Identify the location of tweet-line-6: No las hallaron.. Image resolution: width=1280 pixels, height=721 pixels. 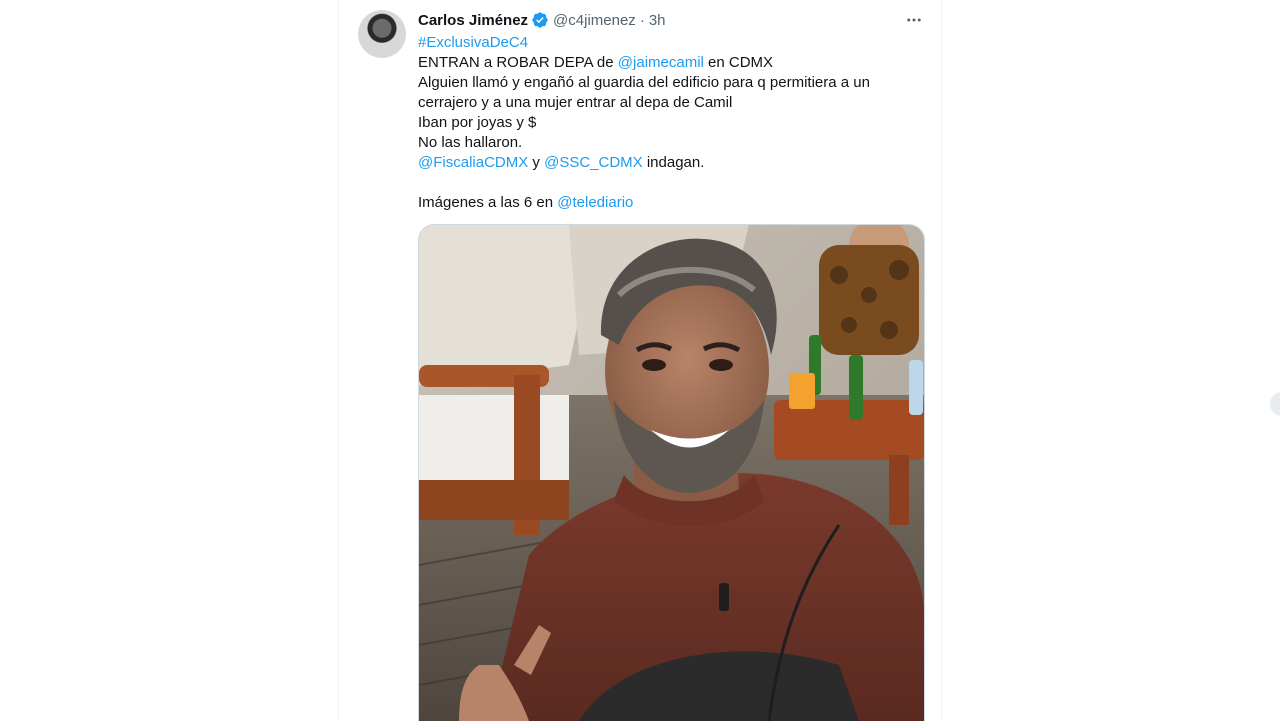
(470, 142).